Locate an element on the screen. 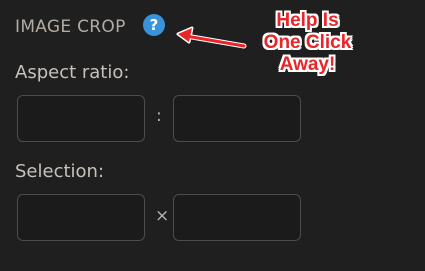  red-arrow-icon is located at coordinates (211, 37).